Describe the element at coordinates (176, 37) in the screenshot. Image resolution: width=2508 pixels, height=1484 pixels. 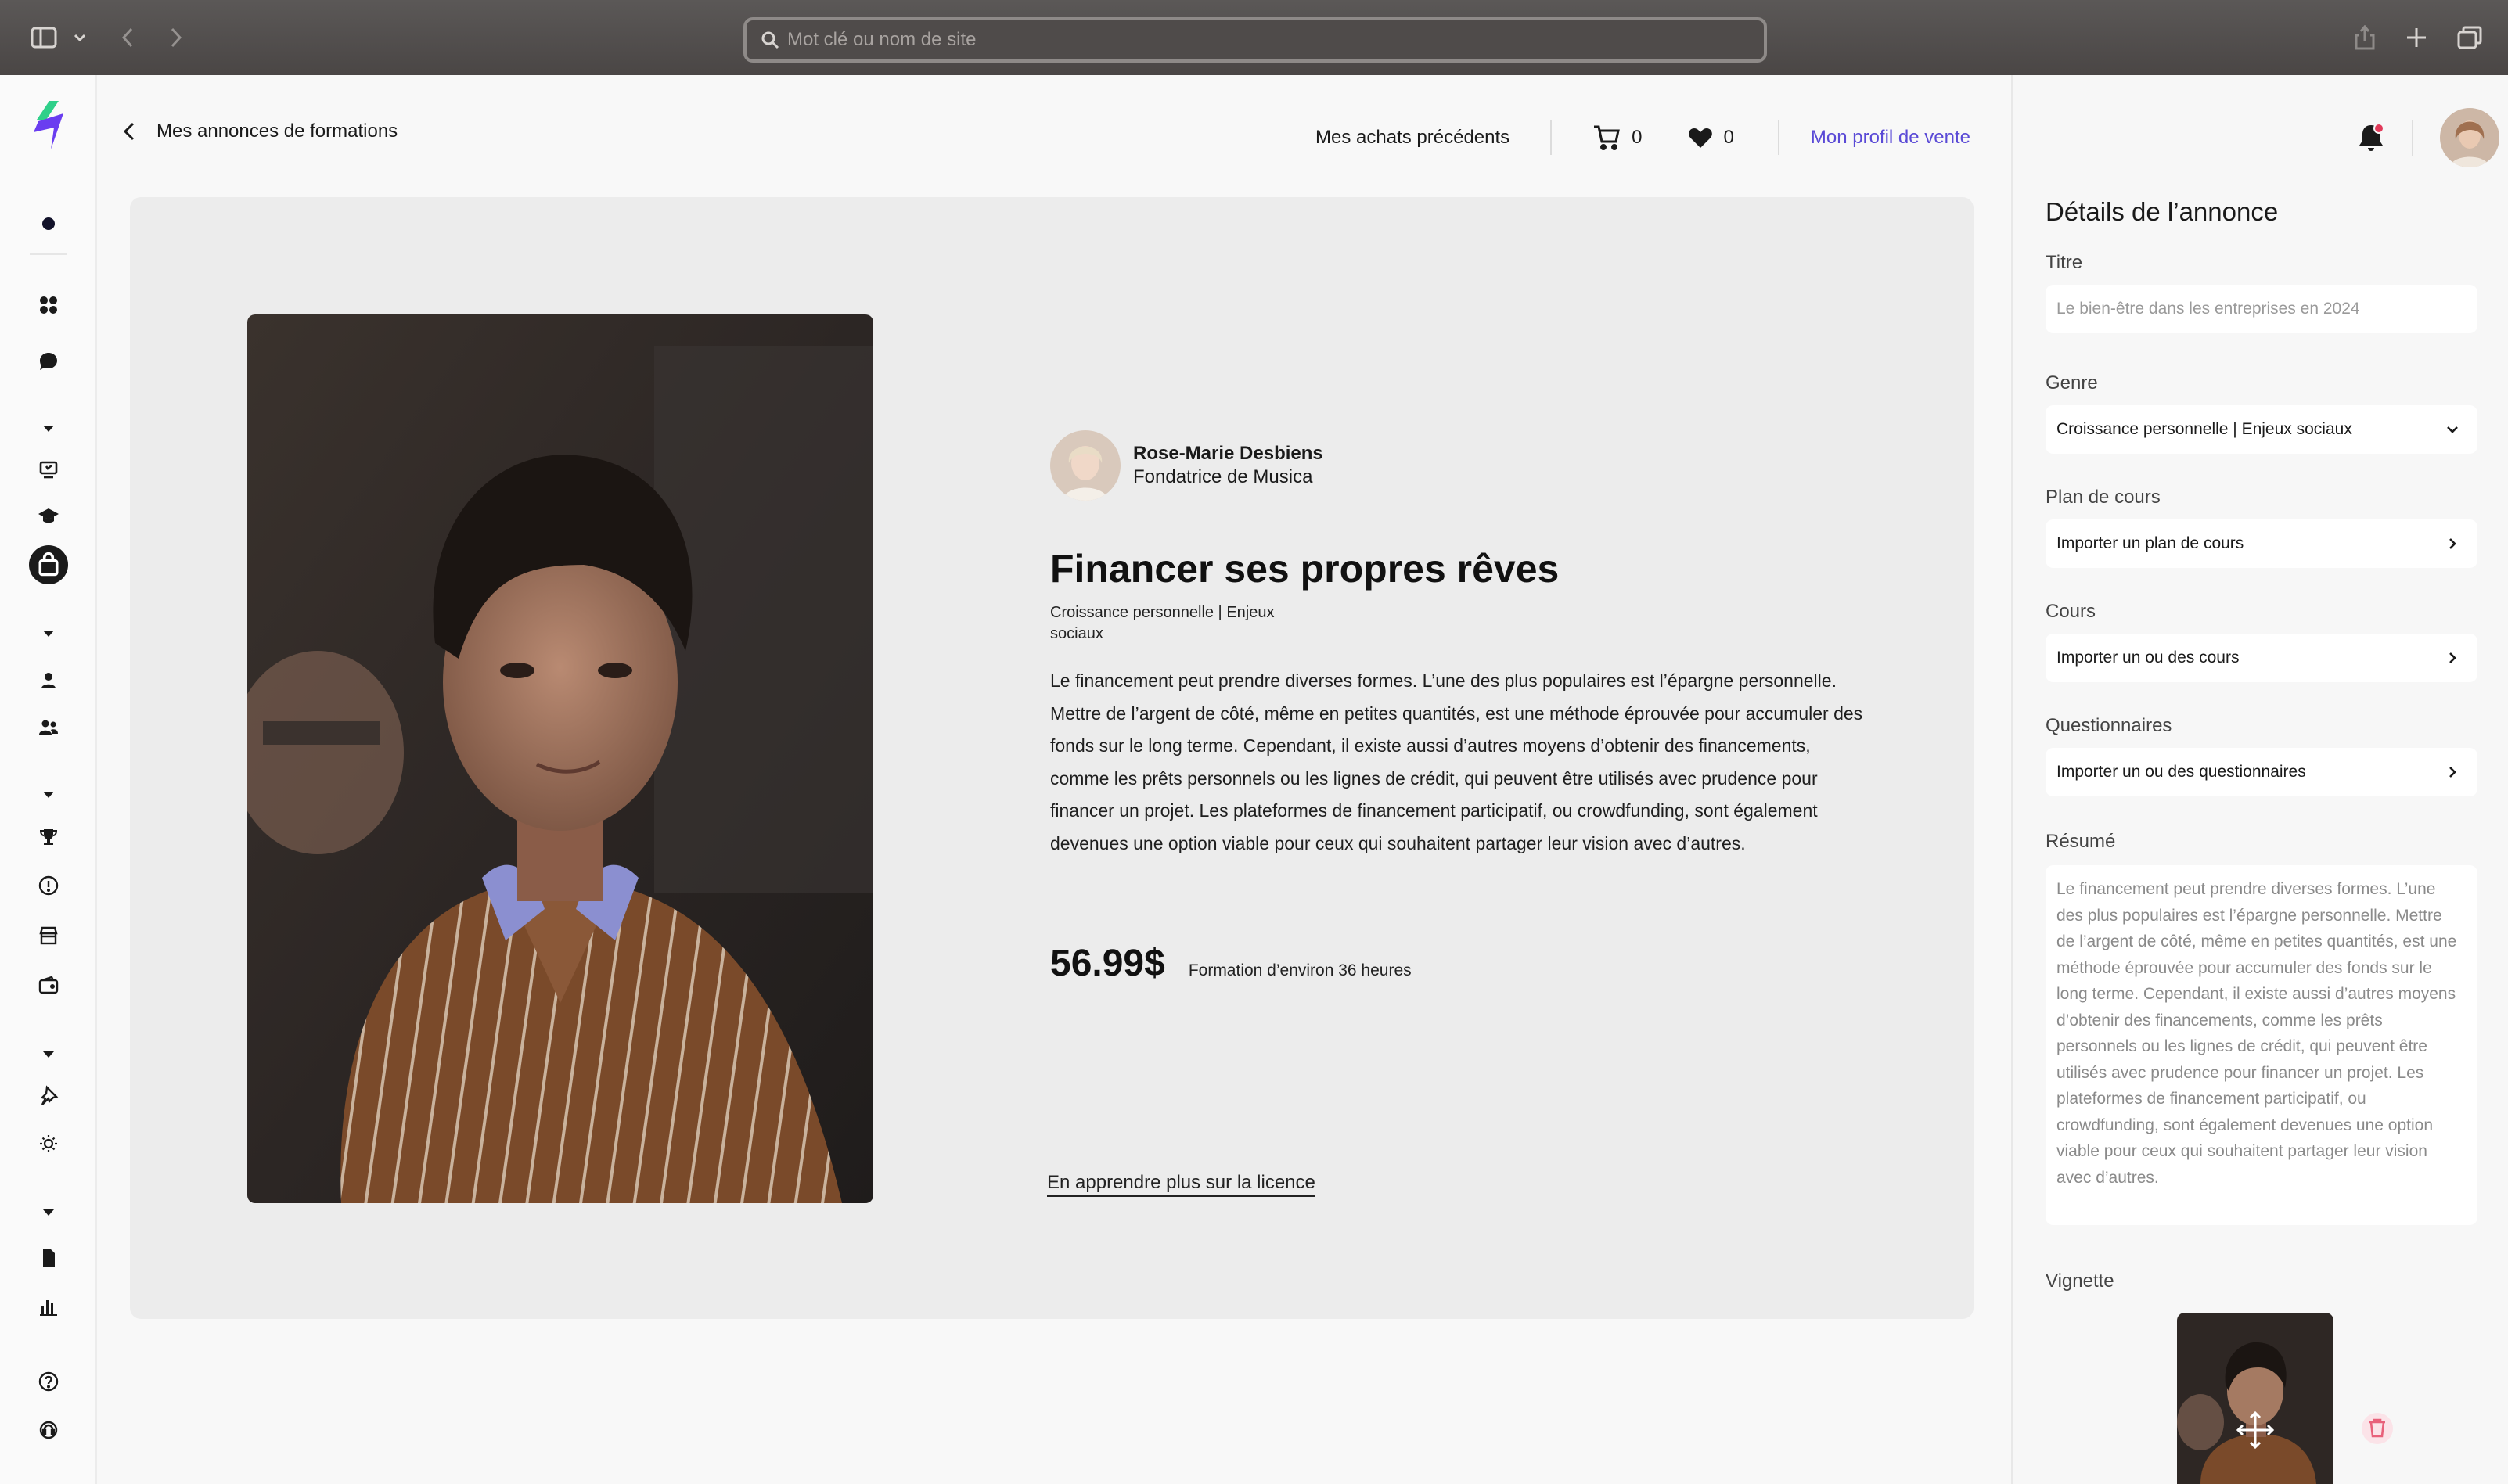
I see `forward-arrow-icon` at that location.